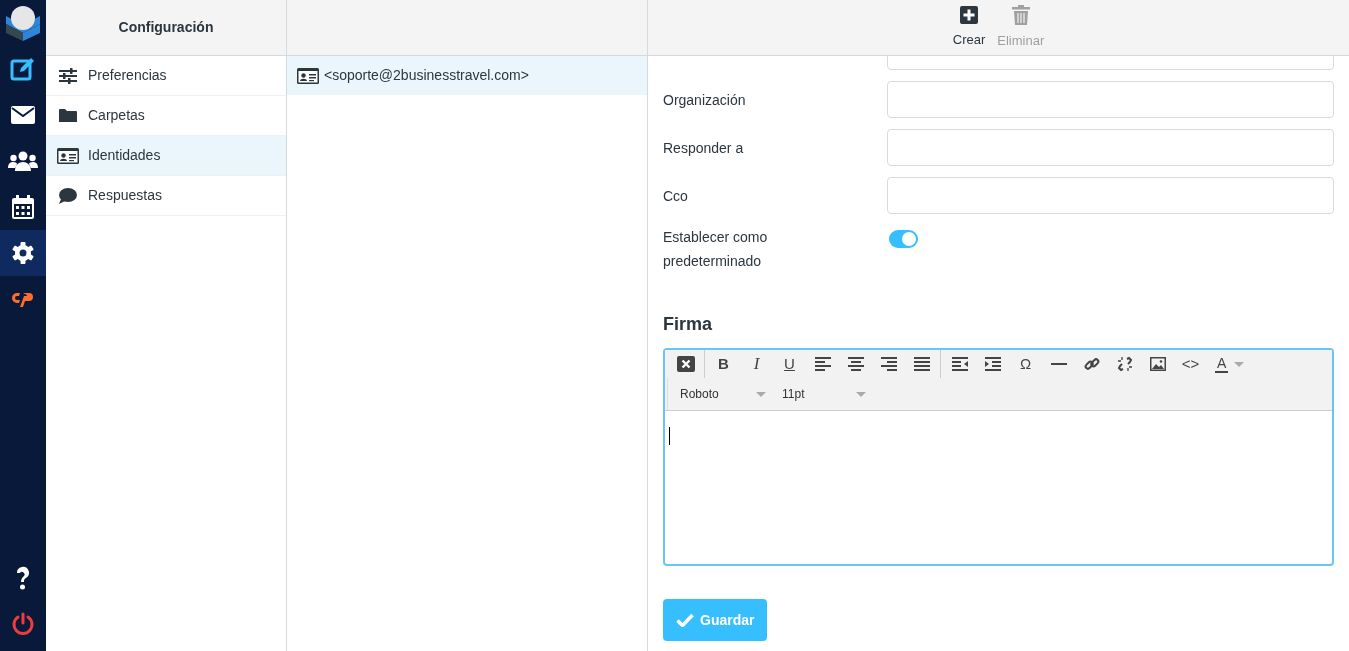 This screenshot has width=1349, height=651. Describe the element at coordinates (1230, 364) in the screenshot. I see `text-color-button: A` at that location.